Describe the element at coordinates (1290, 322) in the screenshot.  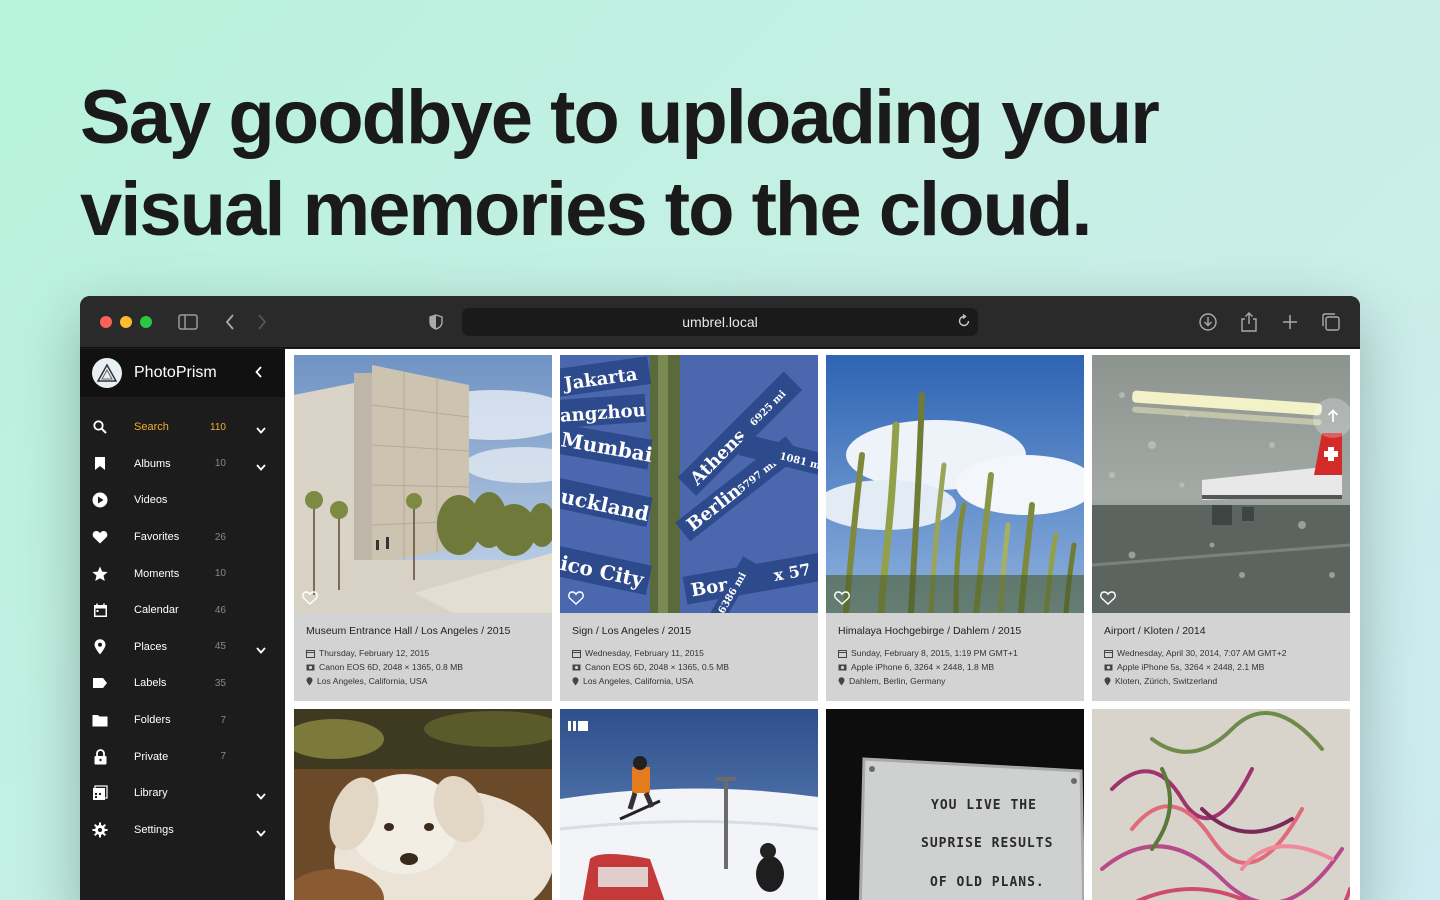
I see `new-tab-icon` at that location.